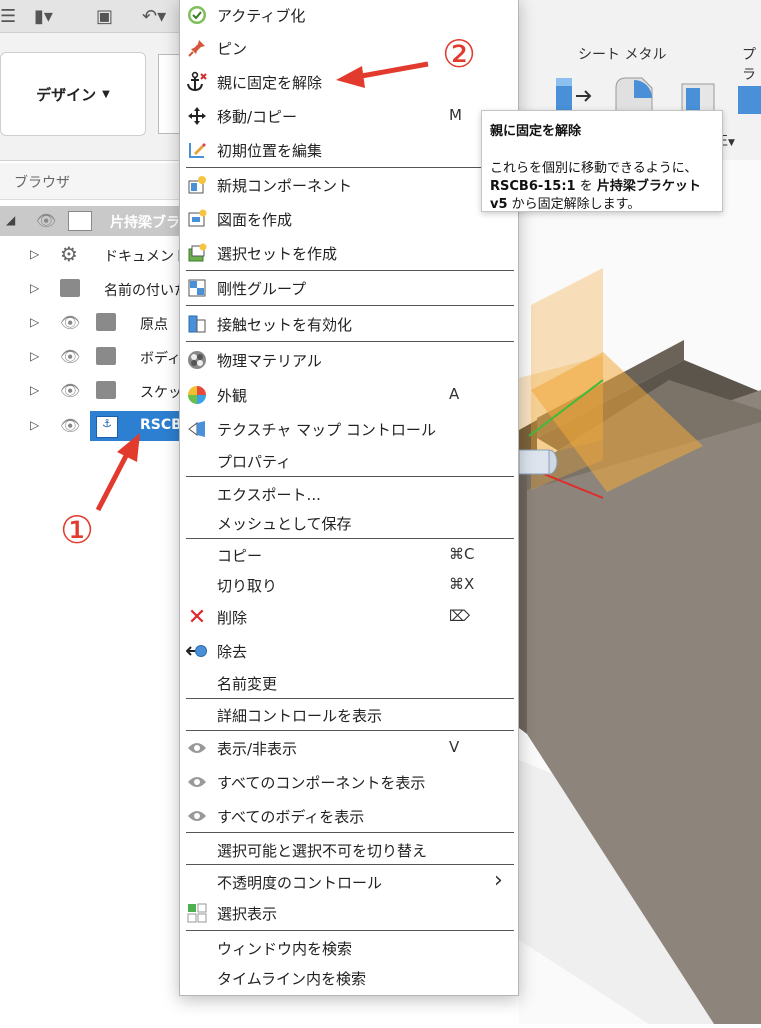 This screenshot has width=761, height=1028. I want to click on anchored-component-icon: ⚓, so click(107, 427).